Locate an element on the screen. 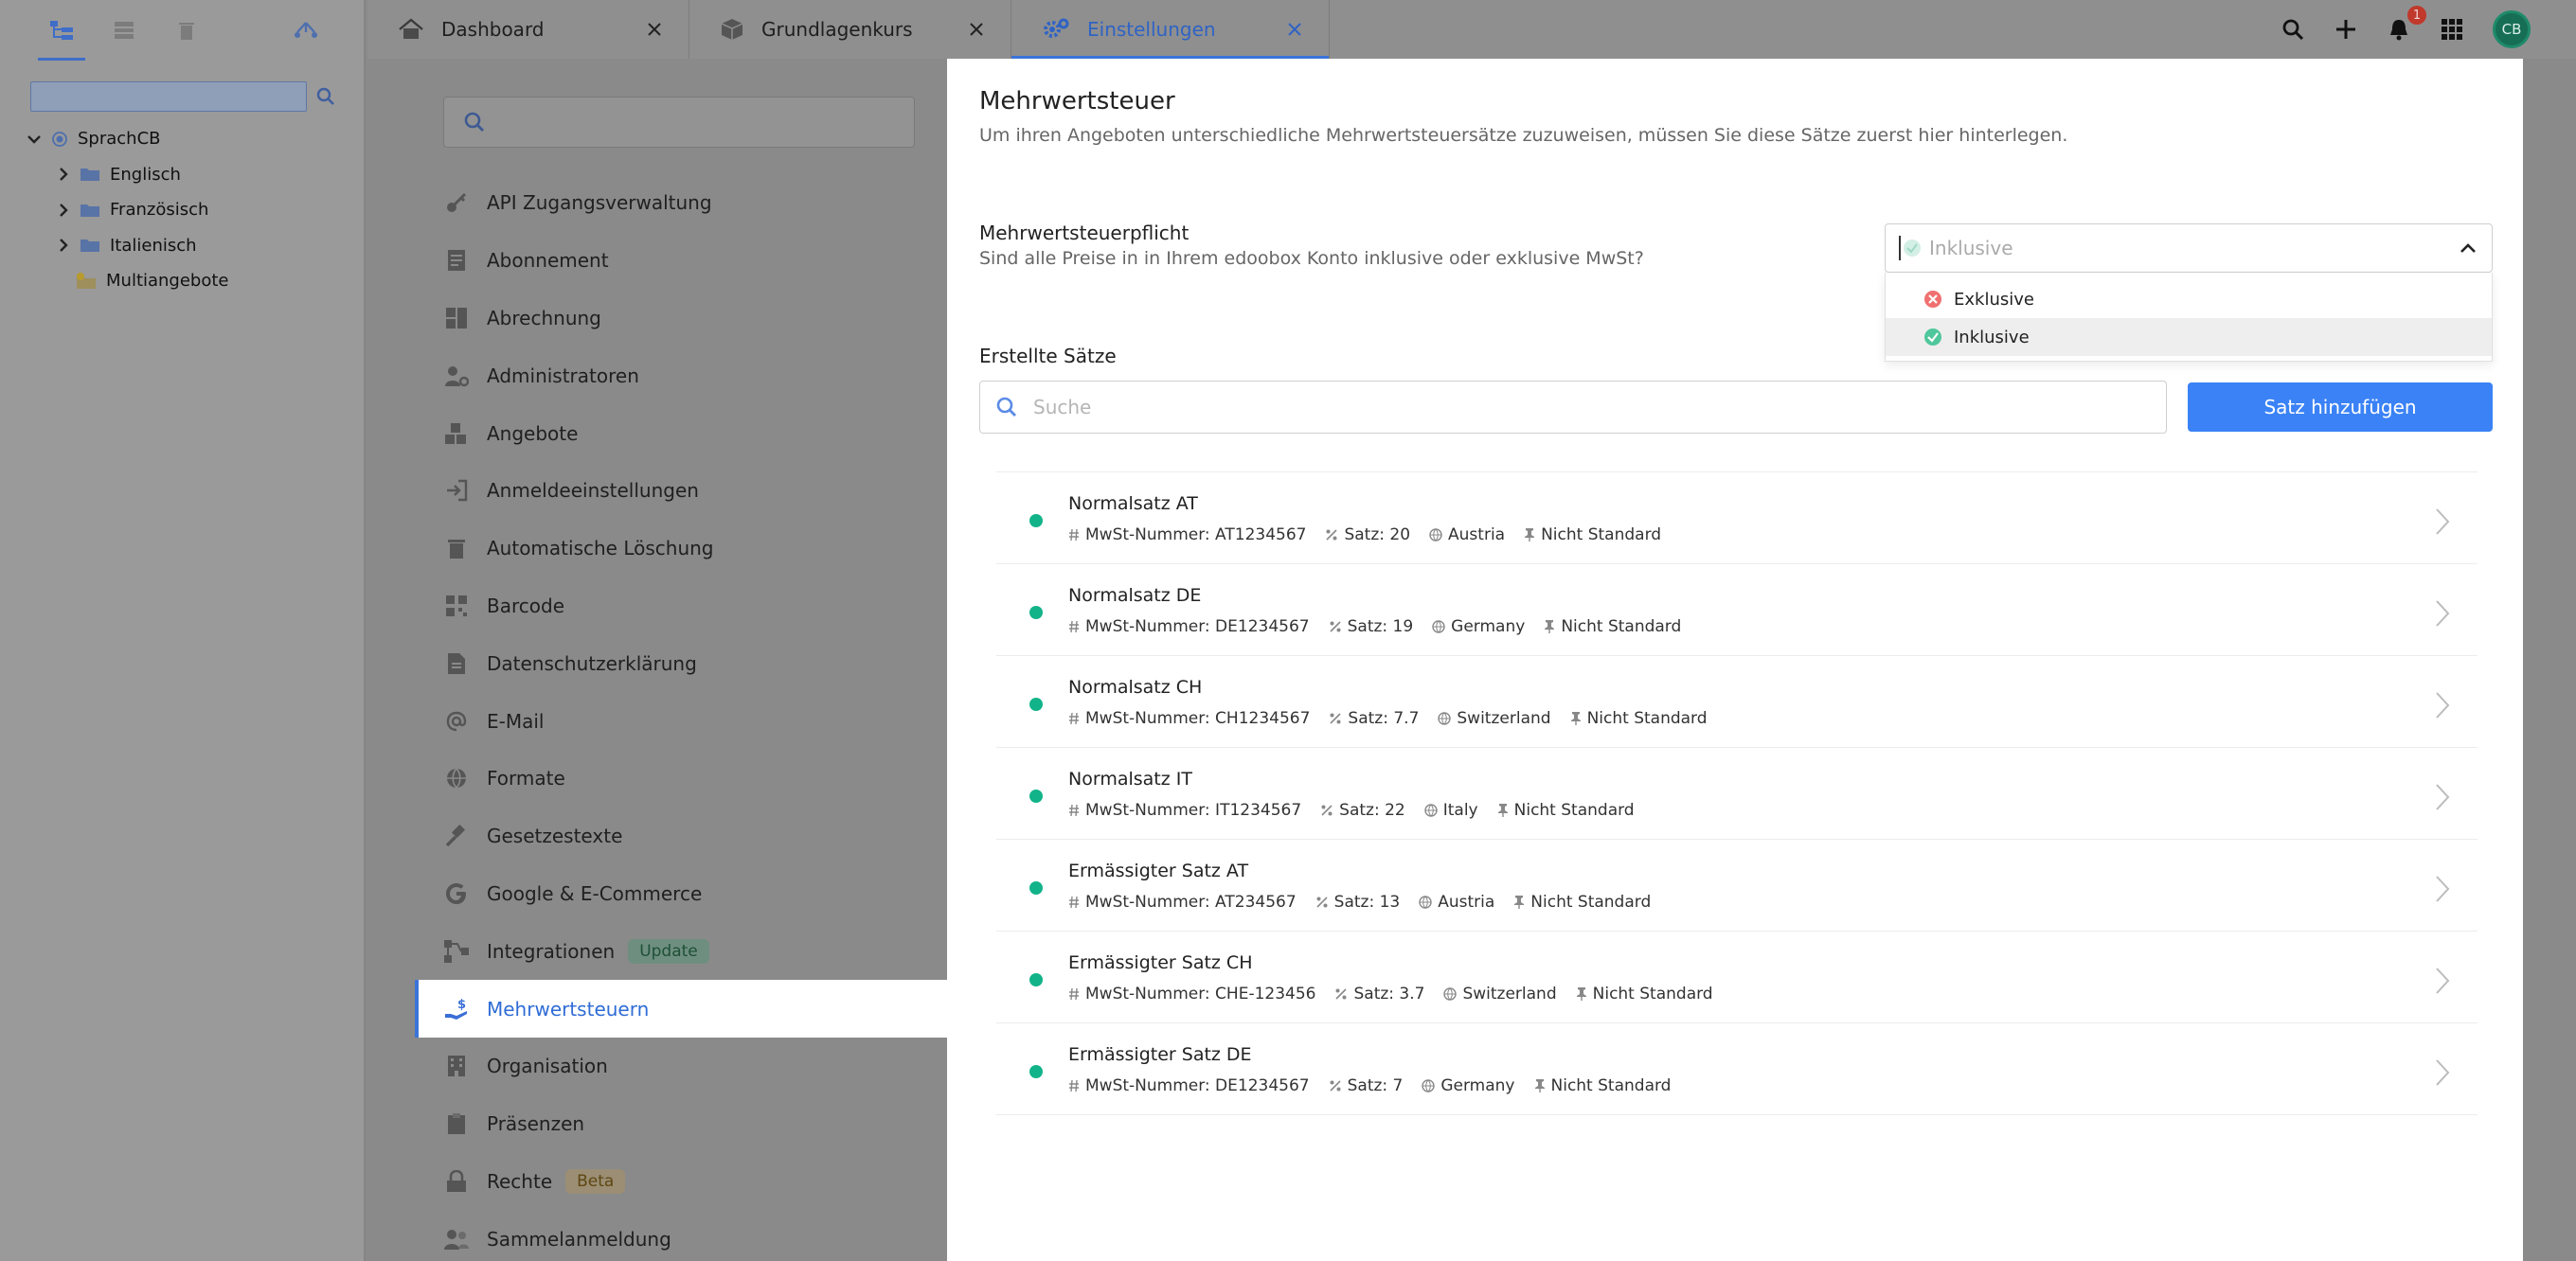  hierarchy-icon is located at coordinates (306, 30).